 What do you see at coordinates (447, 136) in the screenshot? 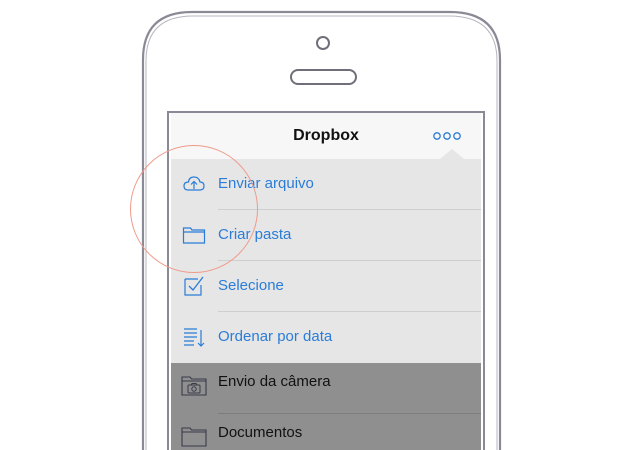
I see `more-options-icon` at bounding box center [447, 136].